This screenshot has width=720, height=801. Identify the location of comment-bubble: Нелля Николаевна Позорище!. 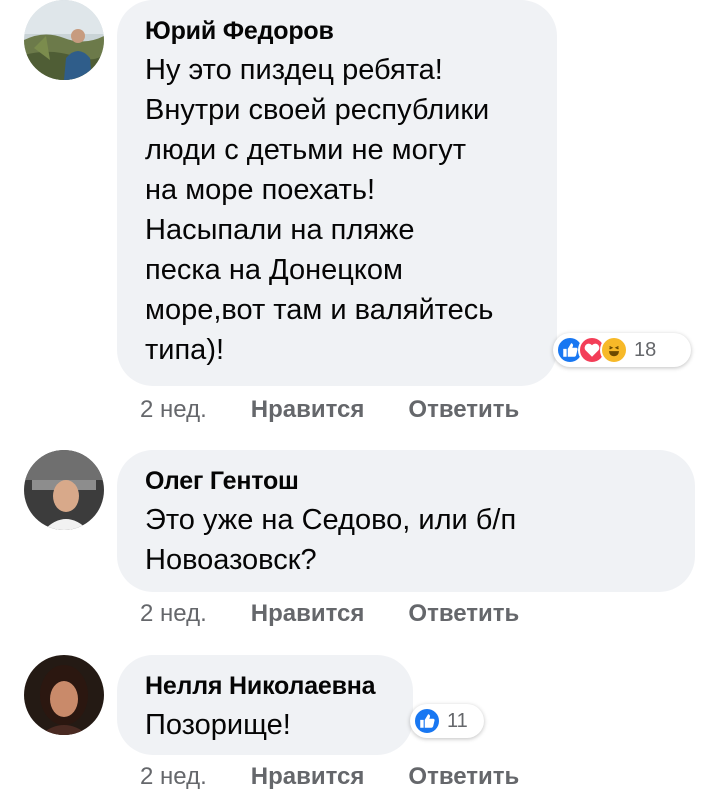
(265, 705).